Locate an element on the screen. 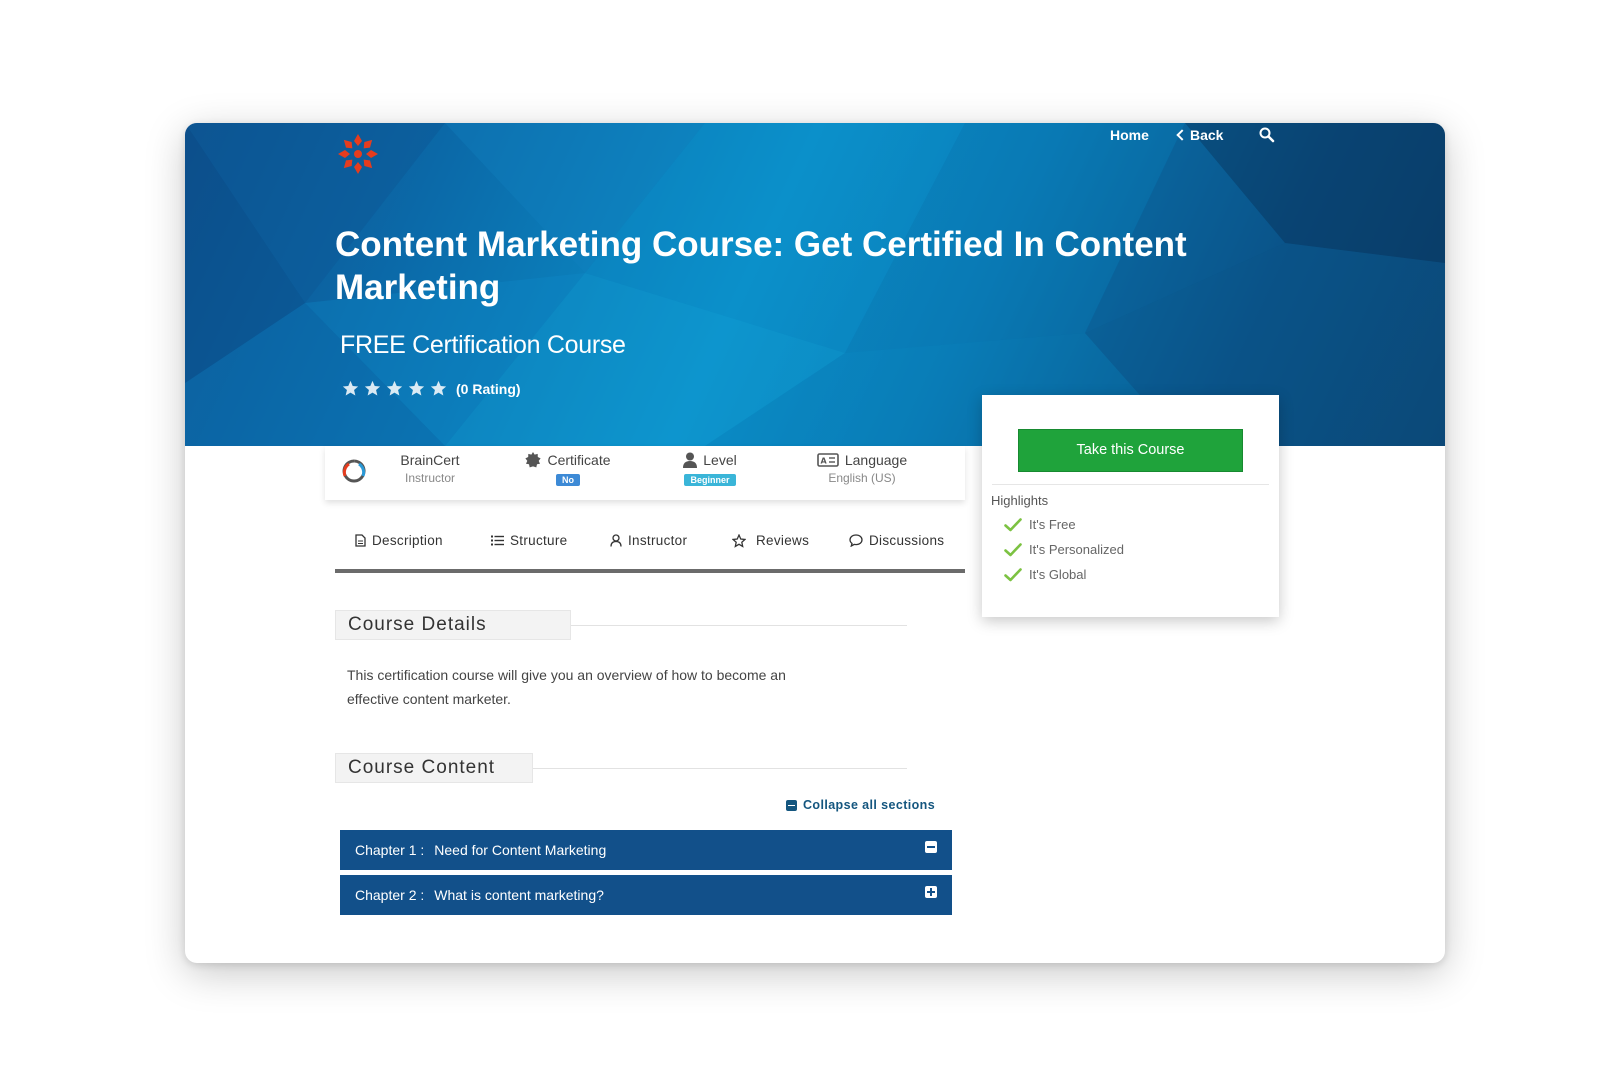  language-value: English (US) is located at coordinates (862, 478).